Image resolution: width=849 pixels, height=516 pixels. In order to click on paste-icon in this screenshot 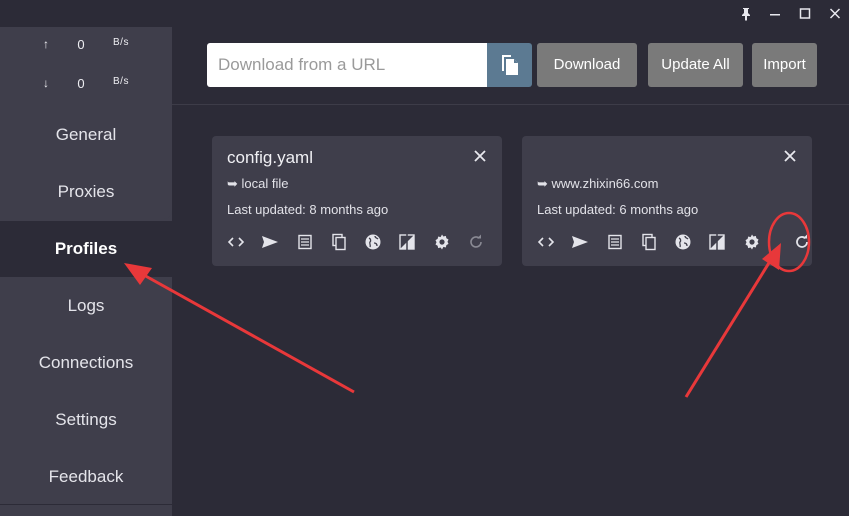, I will do `click(510, 65)`.